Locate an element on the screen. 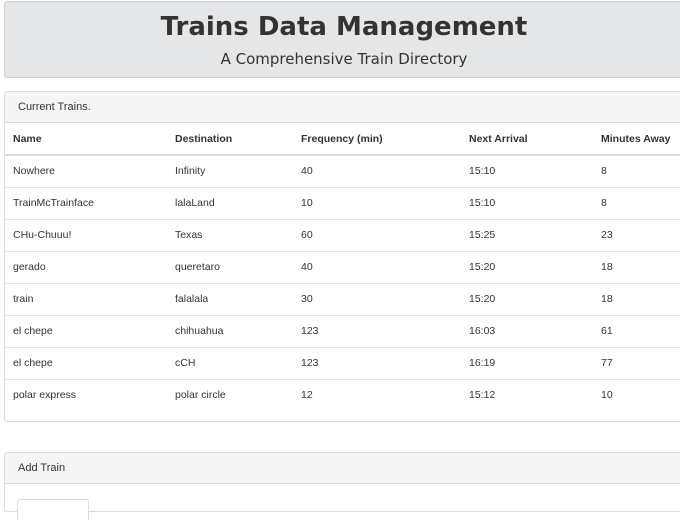  cell-destination: polar circle is located at coordinates (200, 395).